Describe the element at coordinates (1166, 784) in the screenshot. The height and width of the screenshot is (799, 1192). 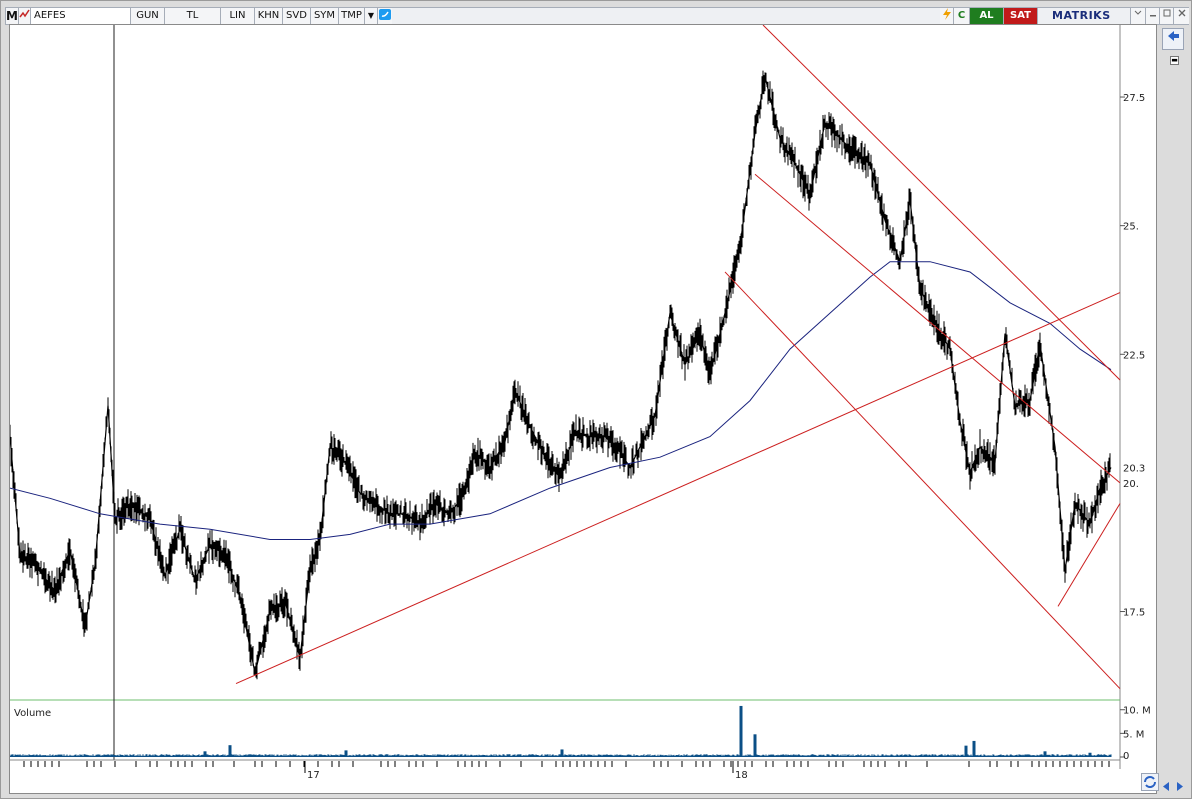
I see `scroll-left-icon` at that location.